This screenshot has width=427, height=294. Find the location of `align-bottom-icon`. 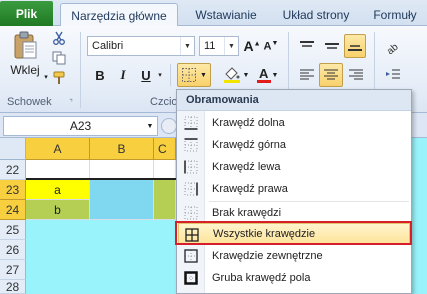

align-bottom-icon is located at coordinates (355, 48).